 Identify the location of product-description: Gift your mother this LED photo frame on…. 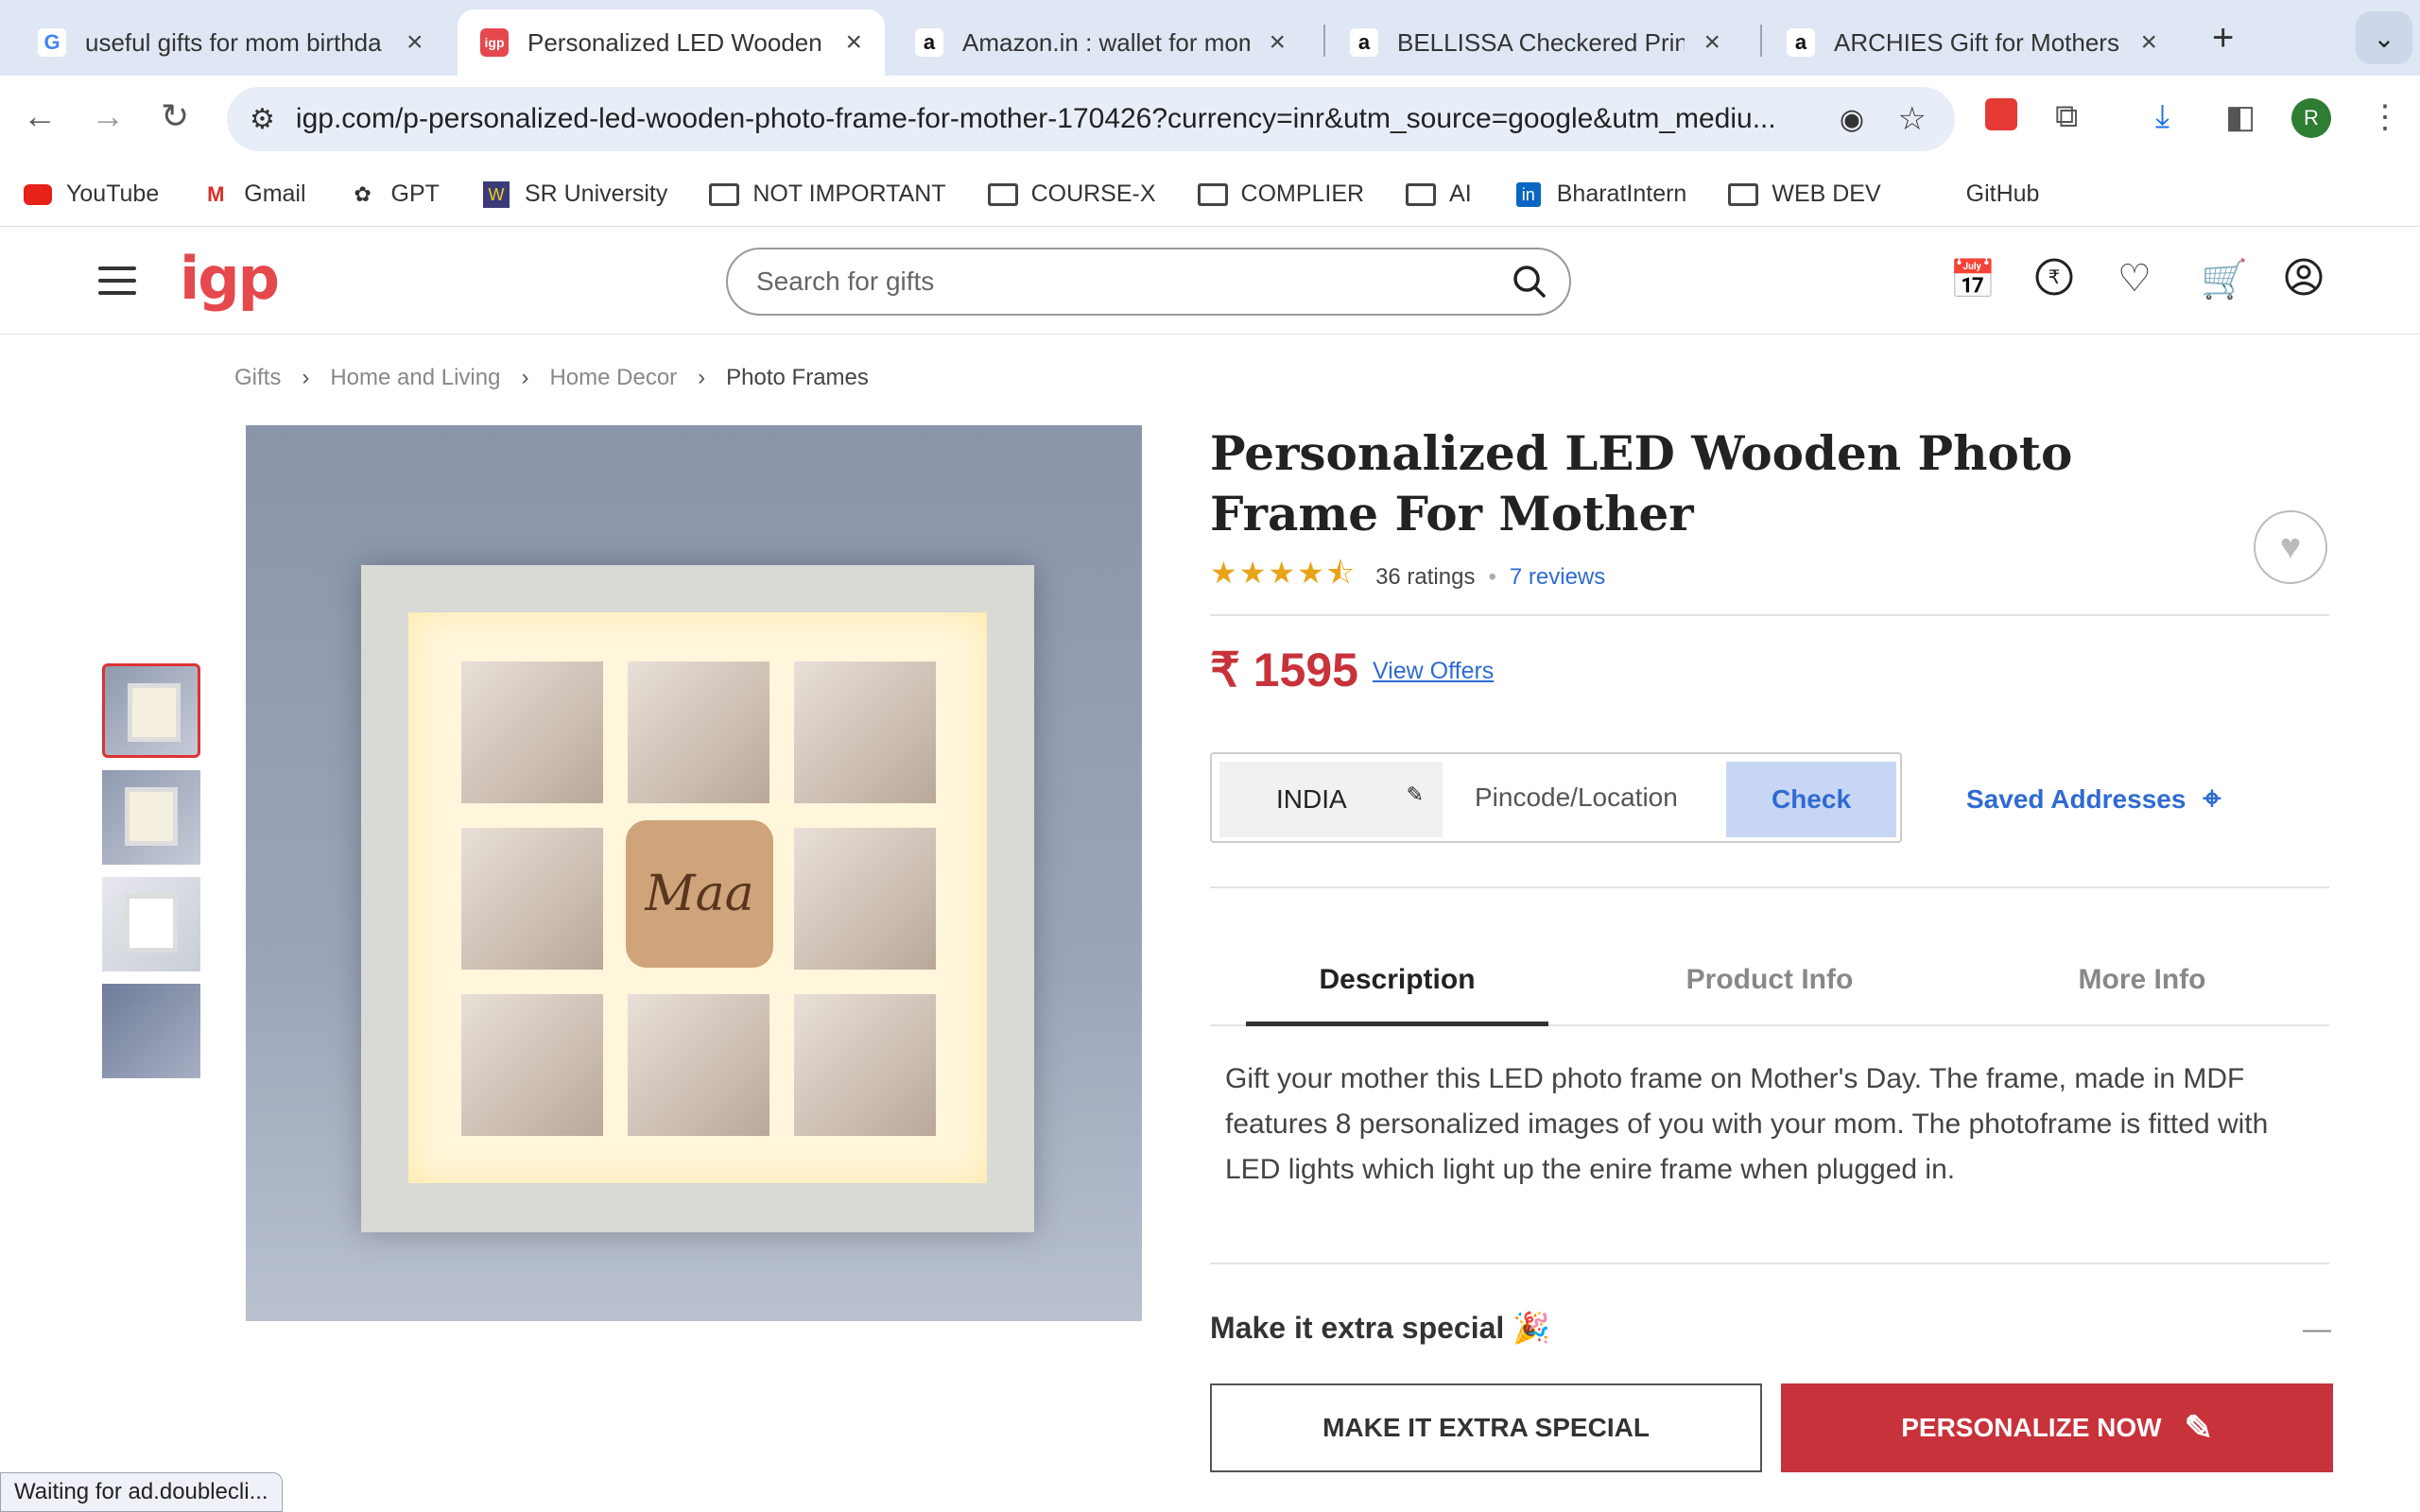
(1747, 1124).